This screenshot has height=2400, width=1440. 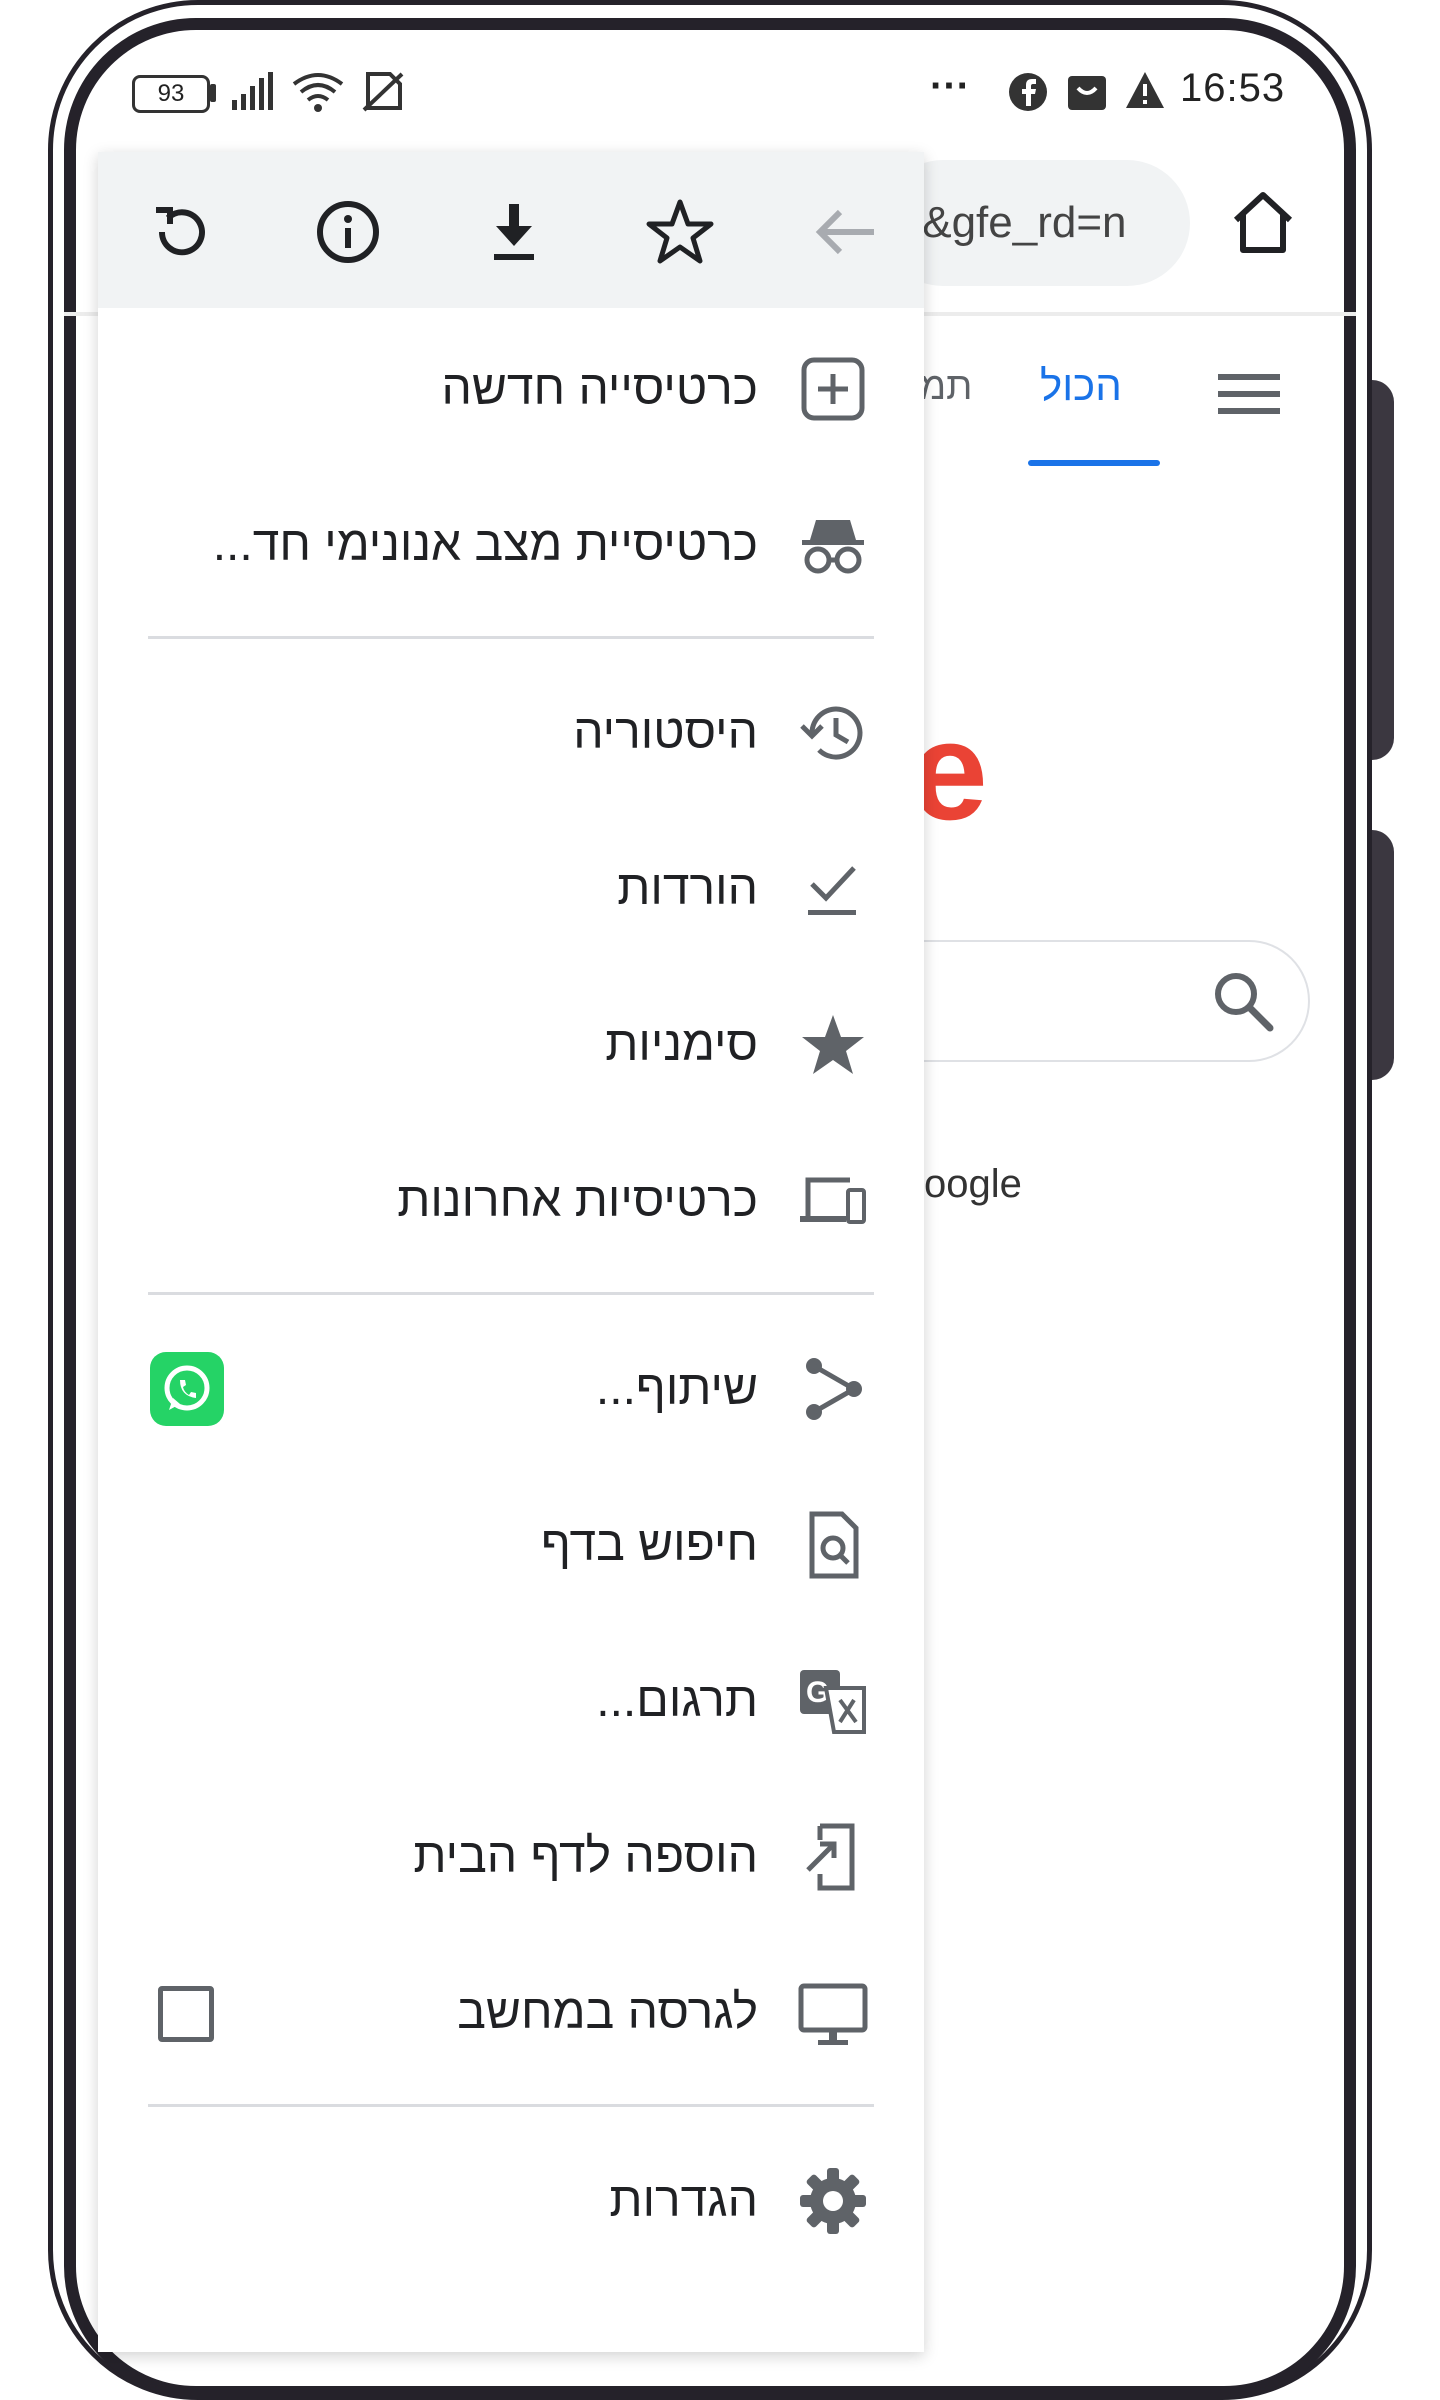 What do you see at coordinates (511, 889) in the screenshot?
I see `menu-item-downloads: הורדות` at bounding box center [511, 889].